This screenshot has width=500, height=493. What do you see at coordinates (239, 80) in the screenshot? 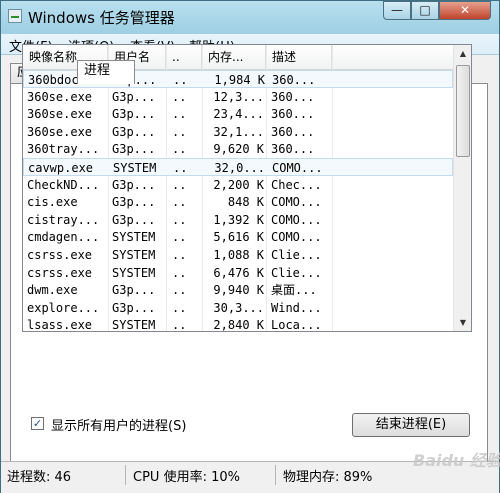
I see `process-mem-cell: 1,984 K` at bounding box center [239, 80].